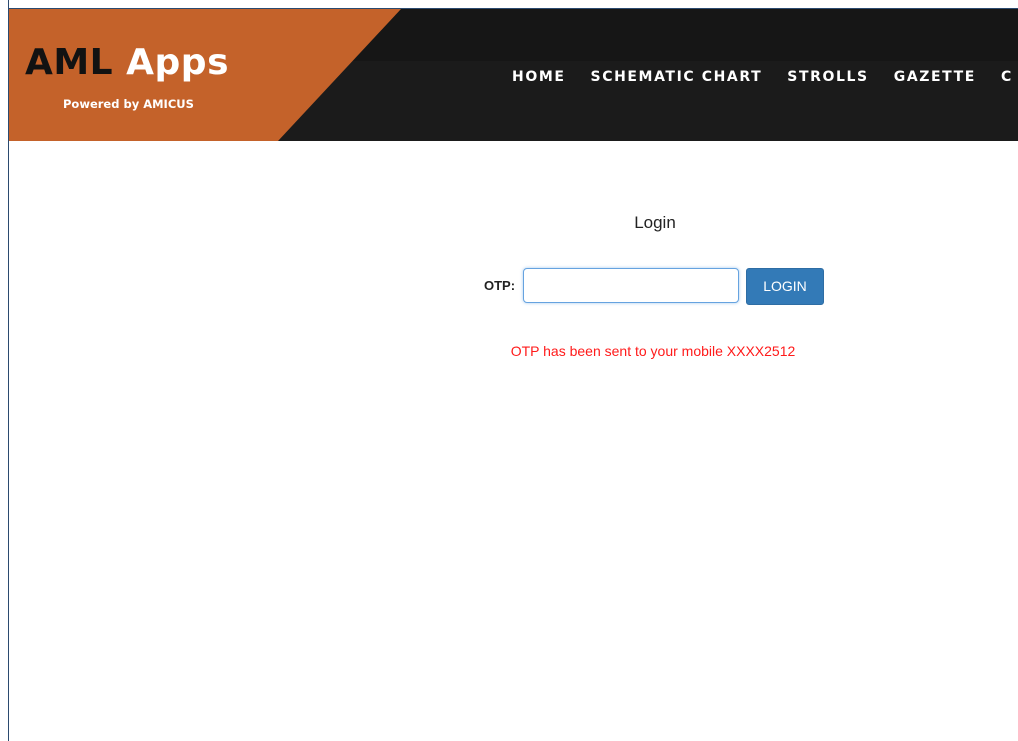  I want to click on main-nav: HOME SCHEMATIC CHART STROLLS GAZETTE C, so click(765, 77).